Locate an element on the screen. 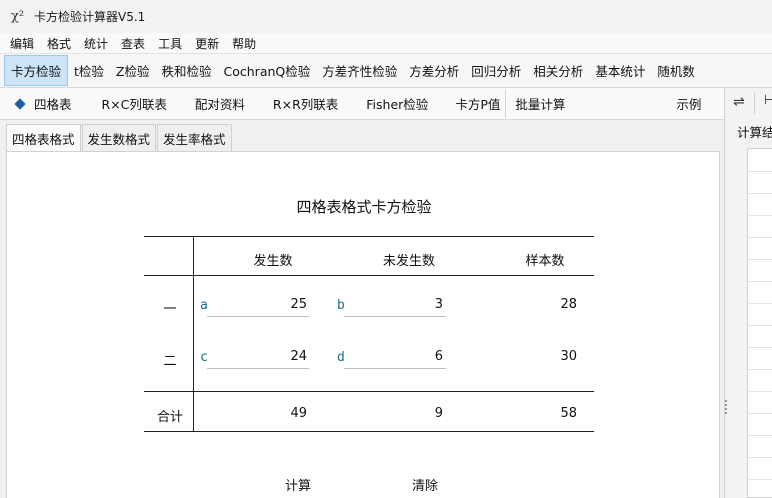  sum-col-1: 49 is located at coordinates (298, 413).